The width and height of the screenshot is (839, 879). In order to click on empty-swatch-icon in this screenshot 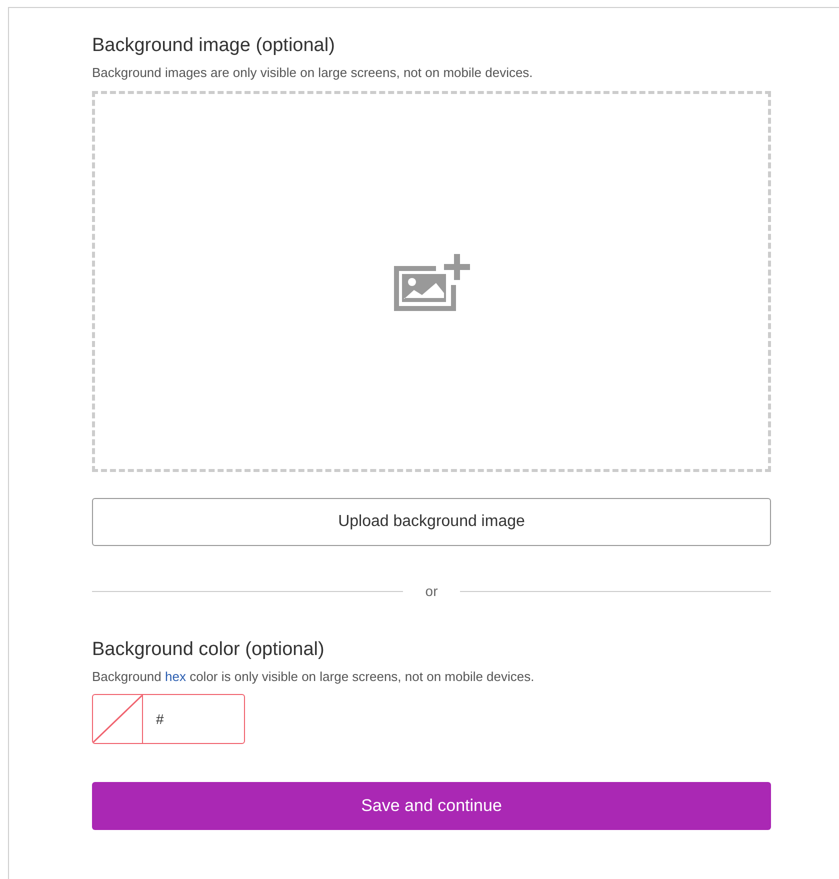, I will do `click(118, 719)`.